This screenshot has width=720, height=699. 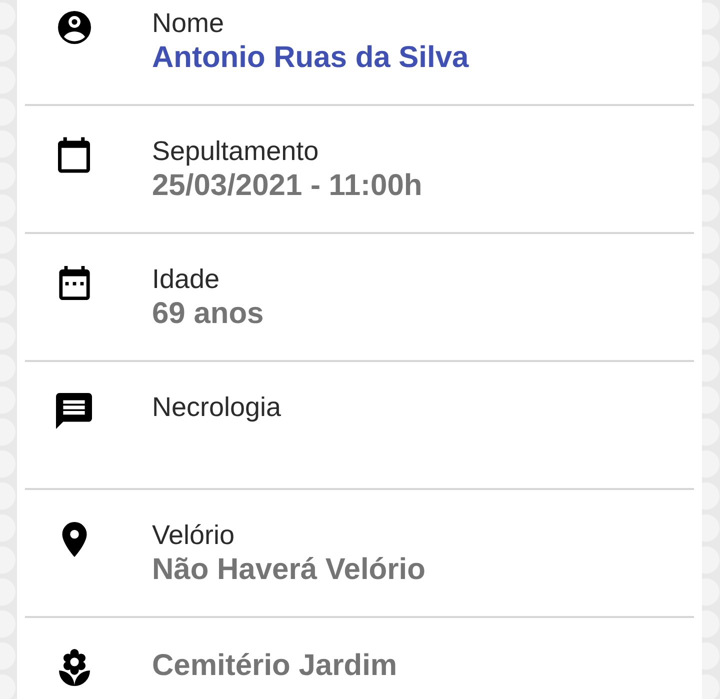 I want to click on field-label: Velório, so click(x=194, y=535).